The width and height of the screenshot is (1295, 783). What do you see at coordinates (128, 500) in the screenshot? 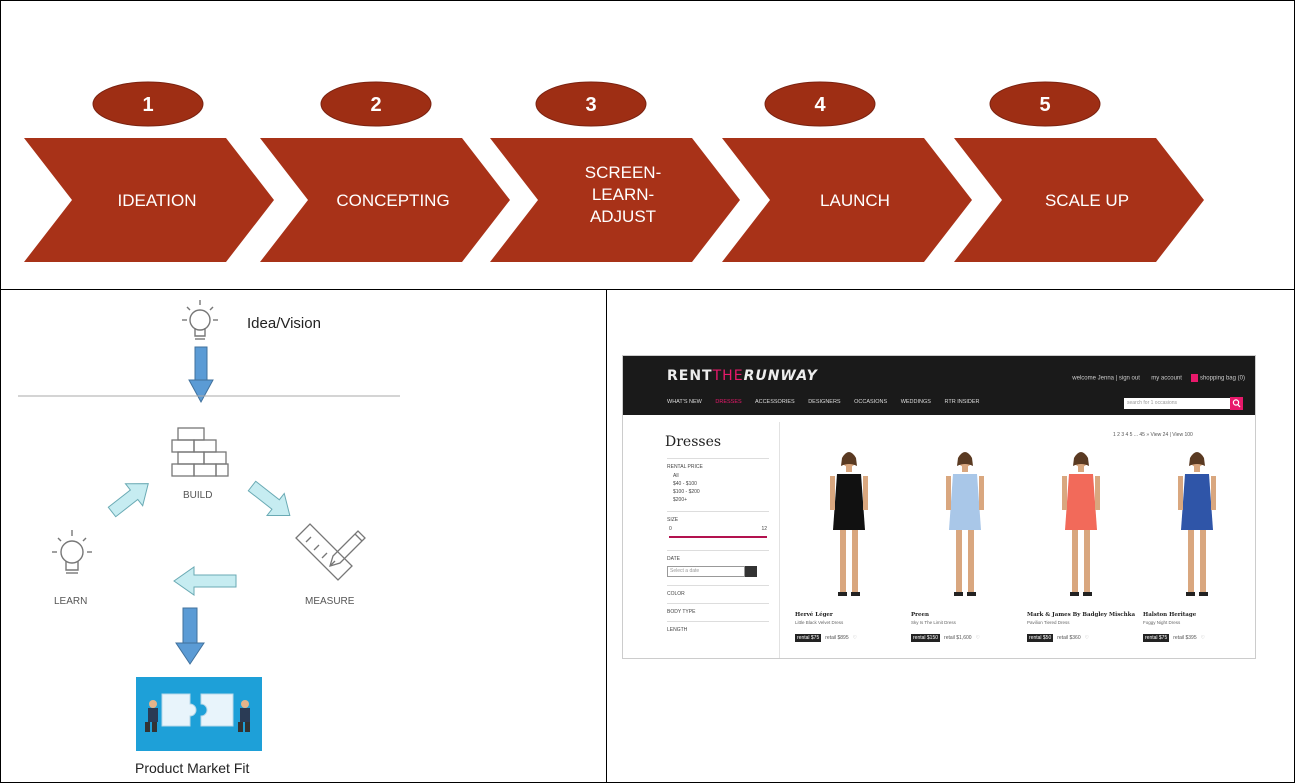
I see `cycle-arrow-learn-build` at bounding box center [128, 500].